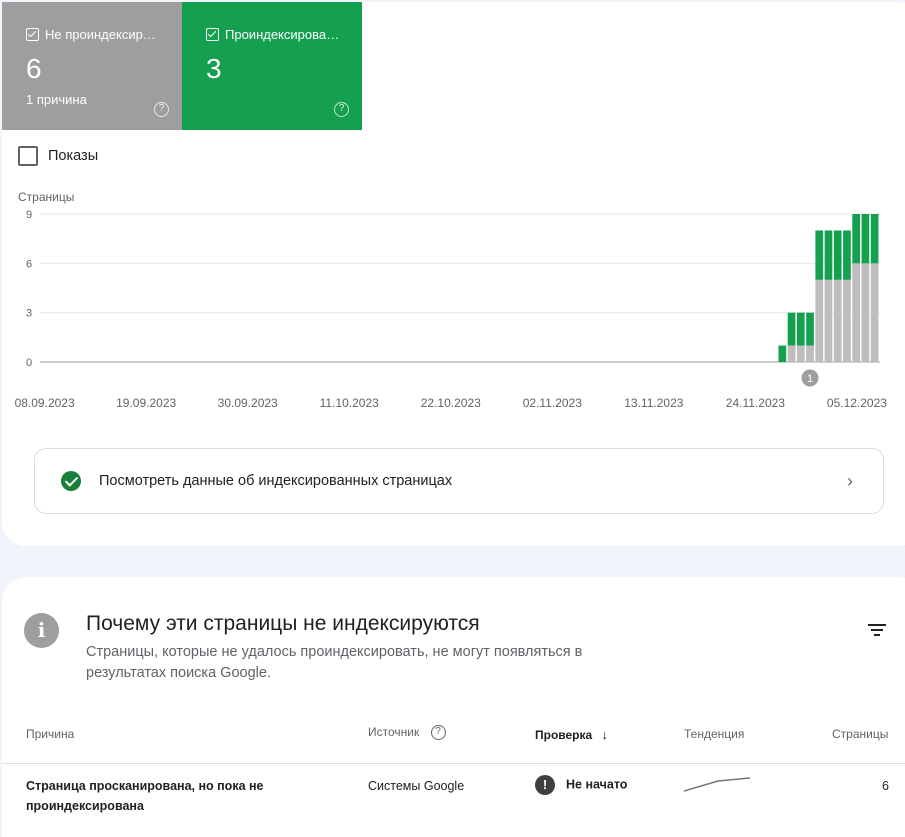 The height and width of the screenshot is (837, 905). Describe the element at coordinates (717, 784) in the screenshot. I see `trend-sparkline` at that location.